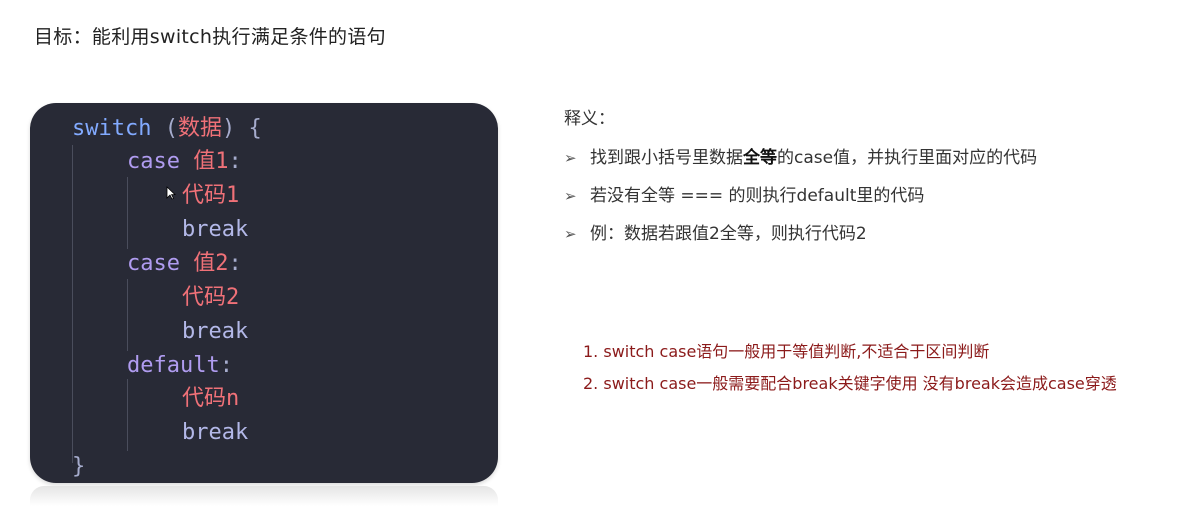 This screenshot has width=1190, height=506. Describe the element at coordinates (79, 466) in the screenshot. I see `code-line-close-brace: }` at that location.